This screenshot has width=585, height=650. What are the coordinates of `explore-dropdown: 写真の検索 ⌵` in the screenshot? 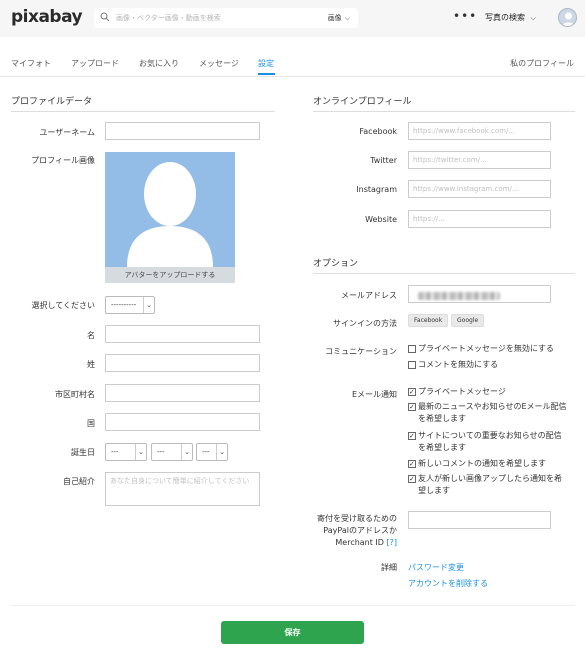 It's located at (510, 17).